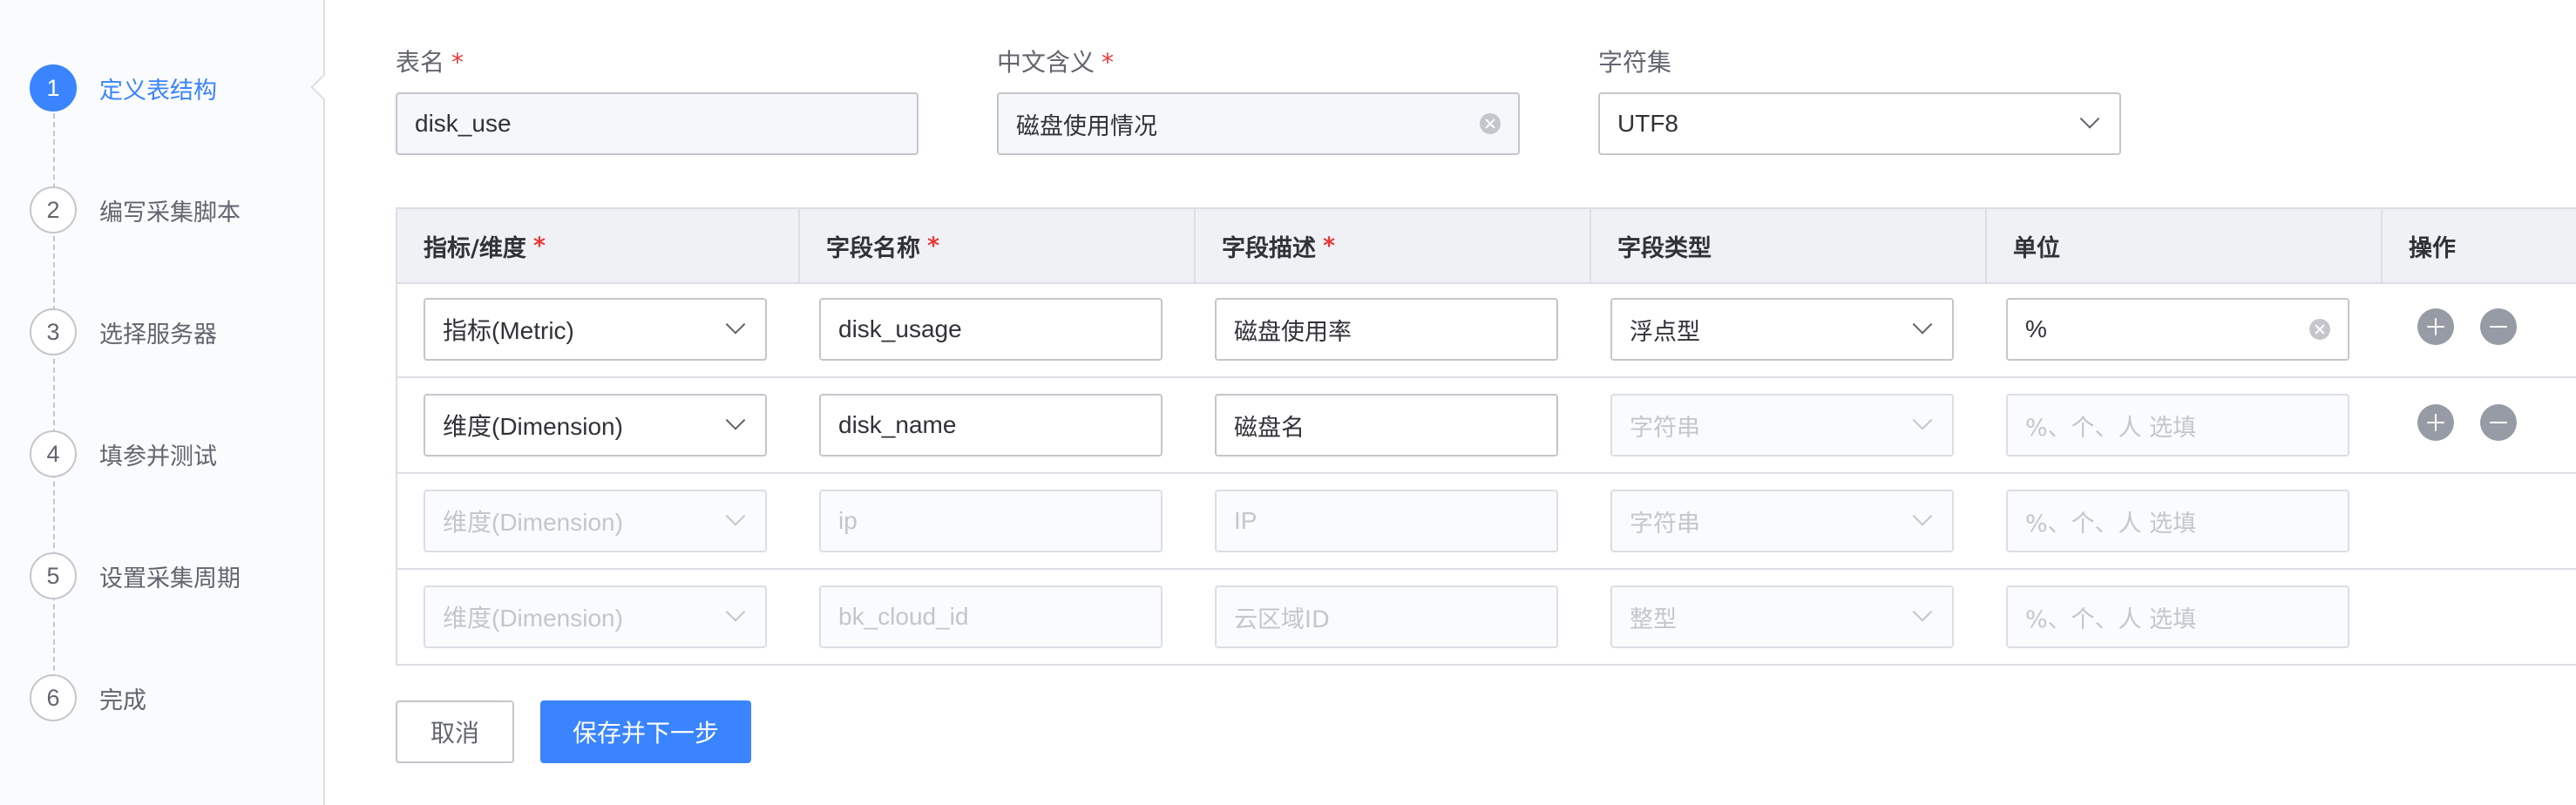  Describe the element at coordinates (1246, 520) in the screenshot. I see `input-value: IP` at that location.